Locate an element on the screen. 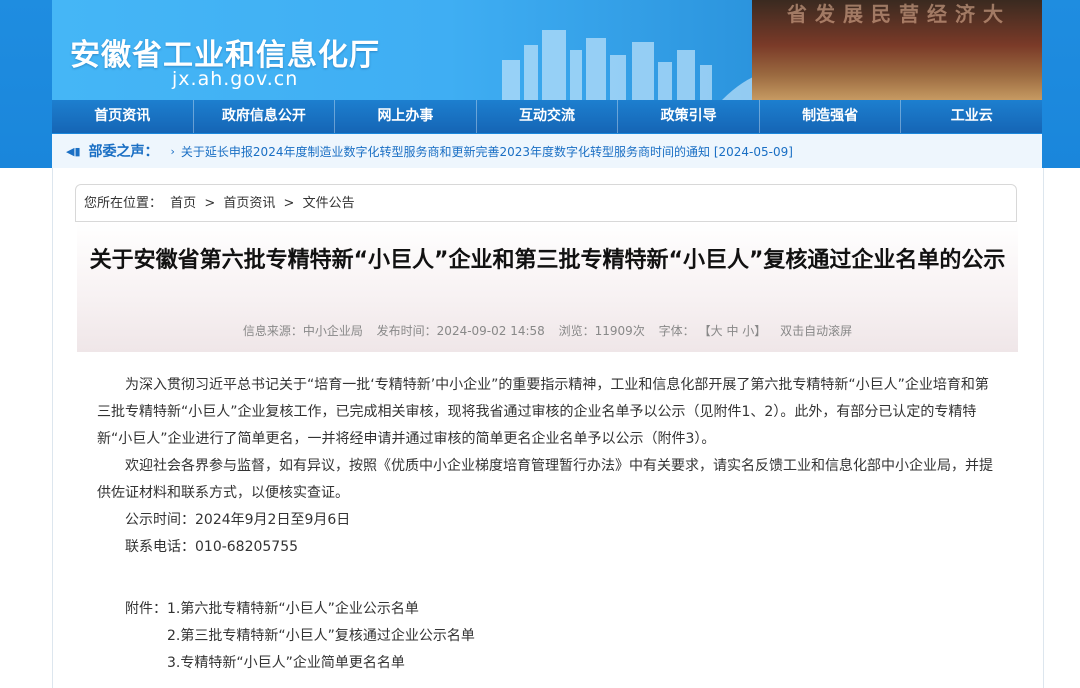 The width and height of the screenshot is (1080, 688). meta-time: 发布时间：2024-09-02 14:58 is located at coordinates (460, 331).